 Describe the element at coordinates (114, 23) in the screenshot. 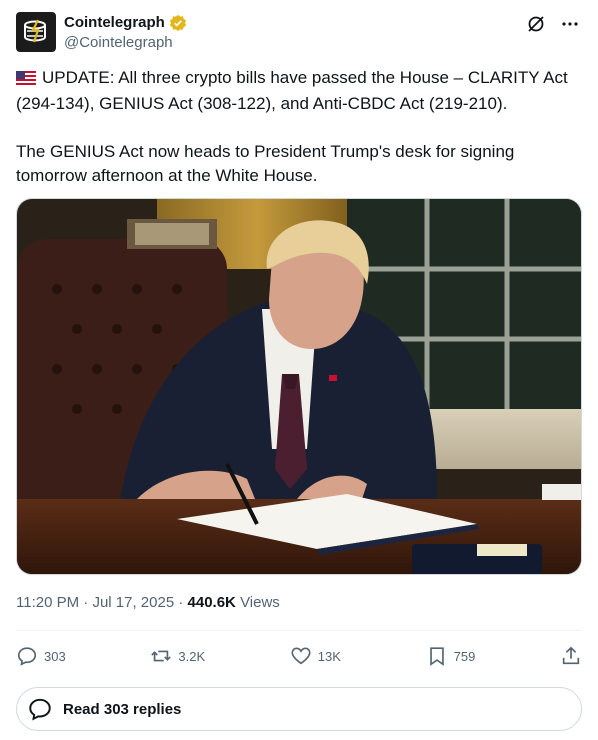

I see `author-display-name: Cointelegraph` at that location.